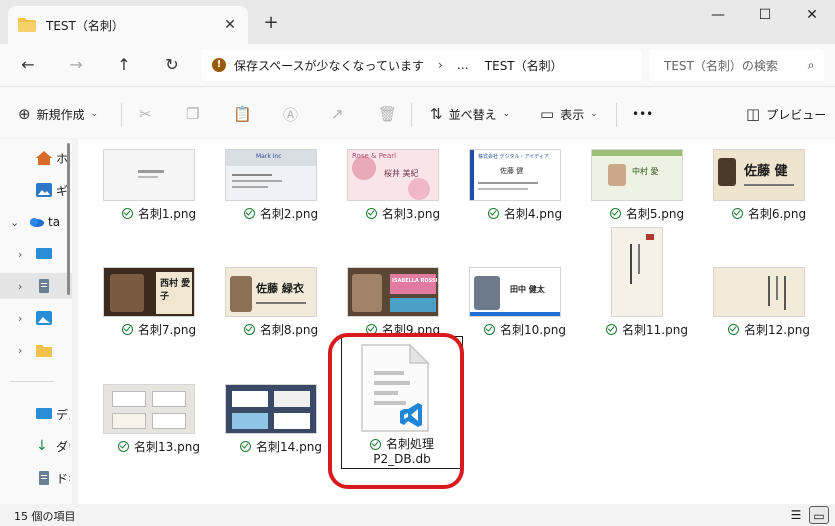  I want to click on file-item: Rose & Pearl 桜井 美紀 名刺3.png, so click(403, 204).